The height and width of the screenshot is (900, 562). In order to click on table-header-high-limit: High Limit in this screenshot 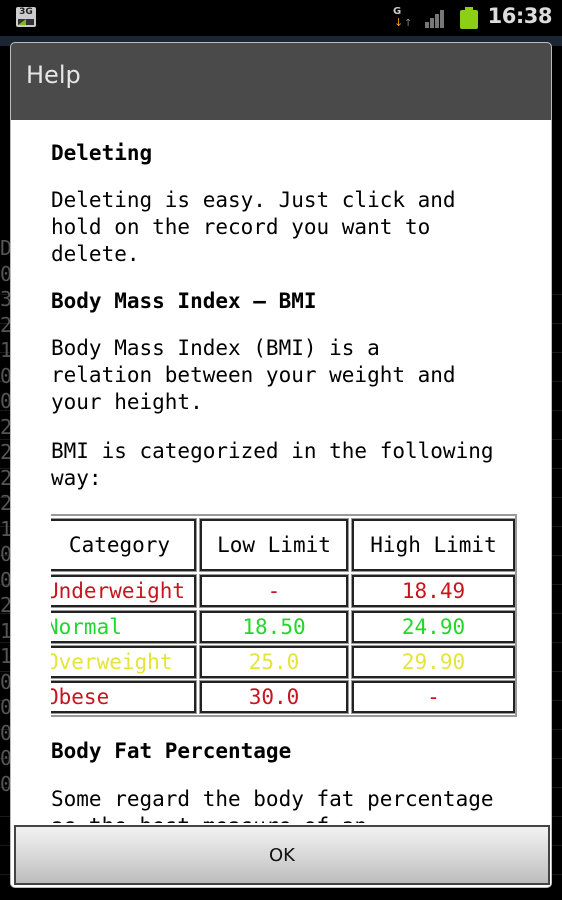, I will do `click(433, 545)`.